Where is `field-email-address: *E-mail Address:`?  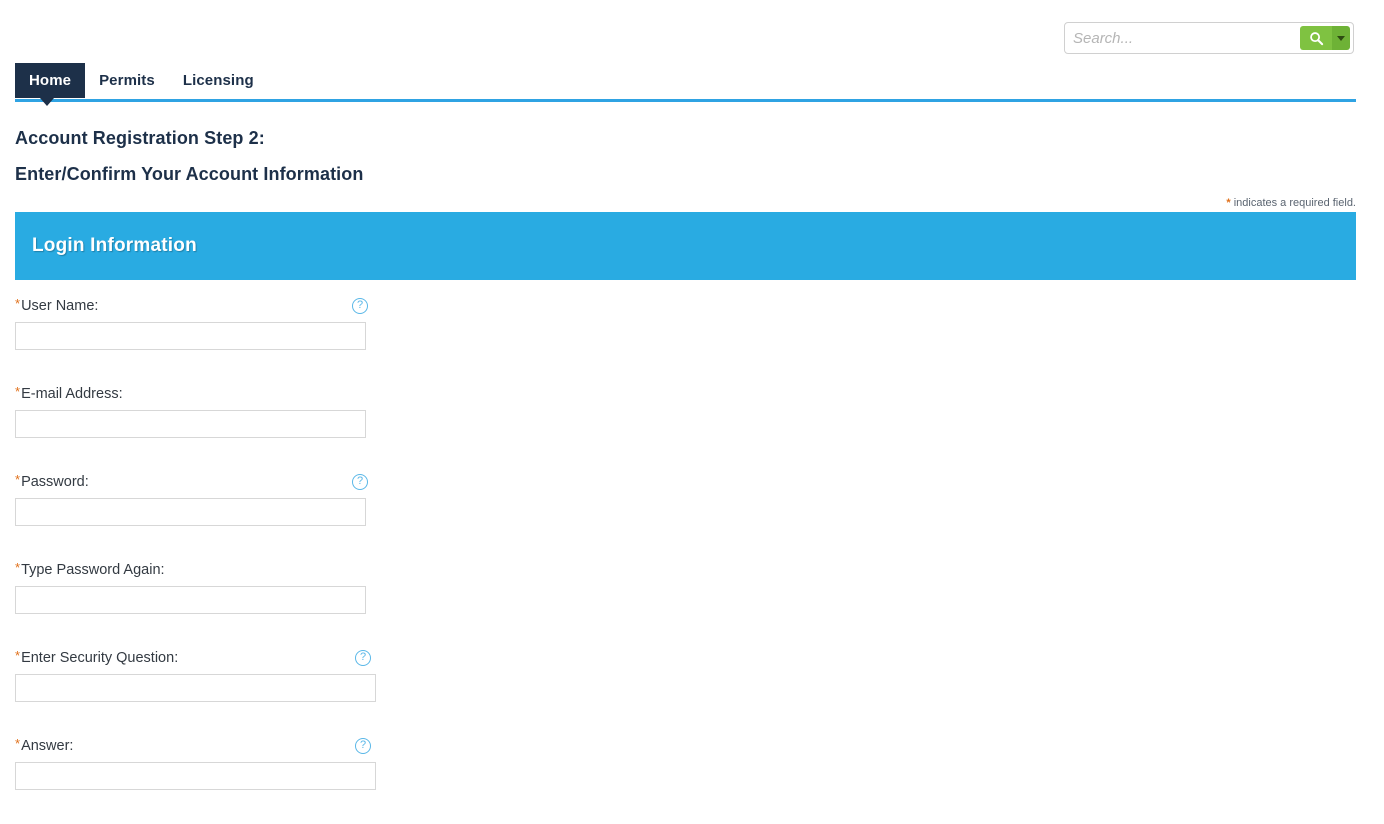
field-email-address: *E-mail Address: is located at coordinates (692, 422).